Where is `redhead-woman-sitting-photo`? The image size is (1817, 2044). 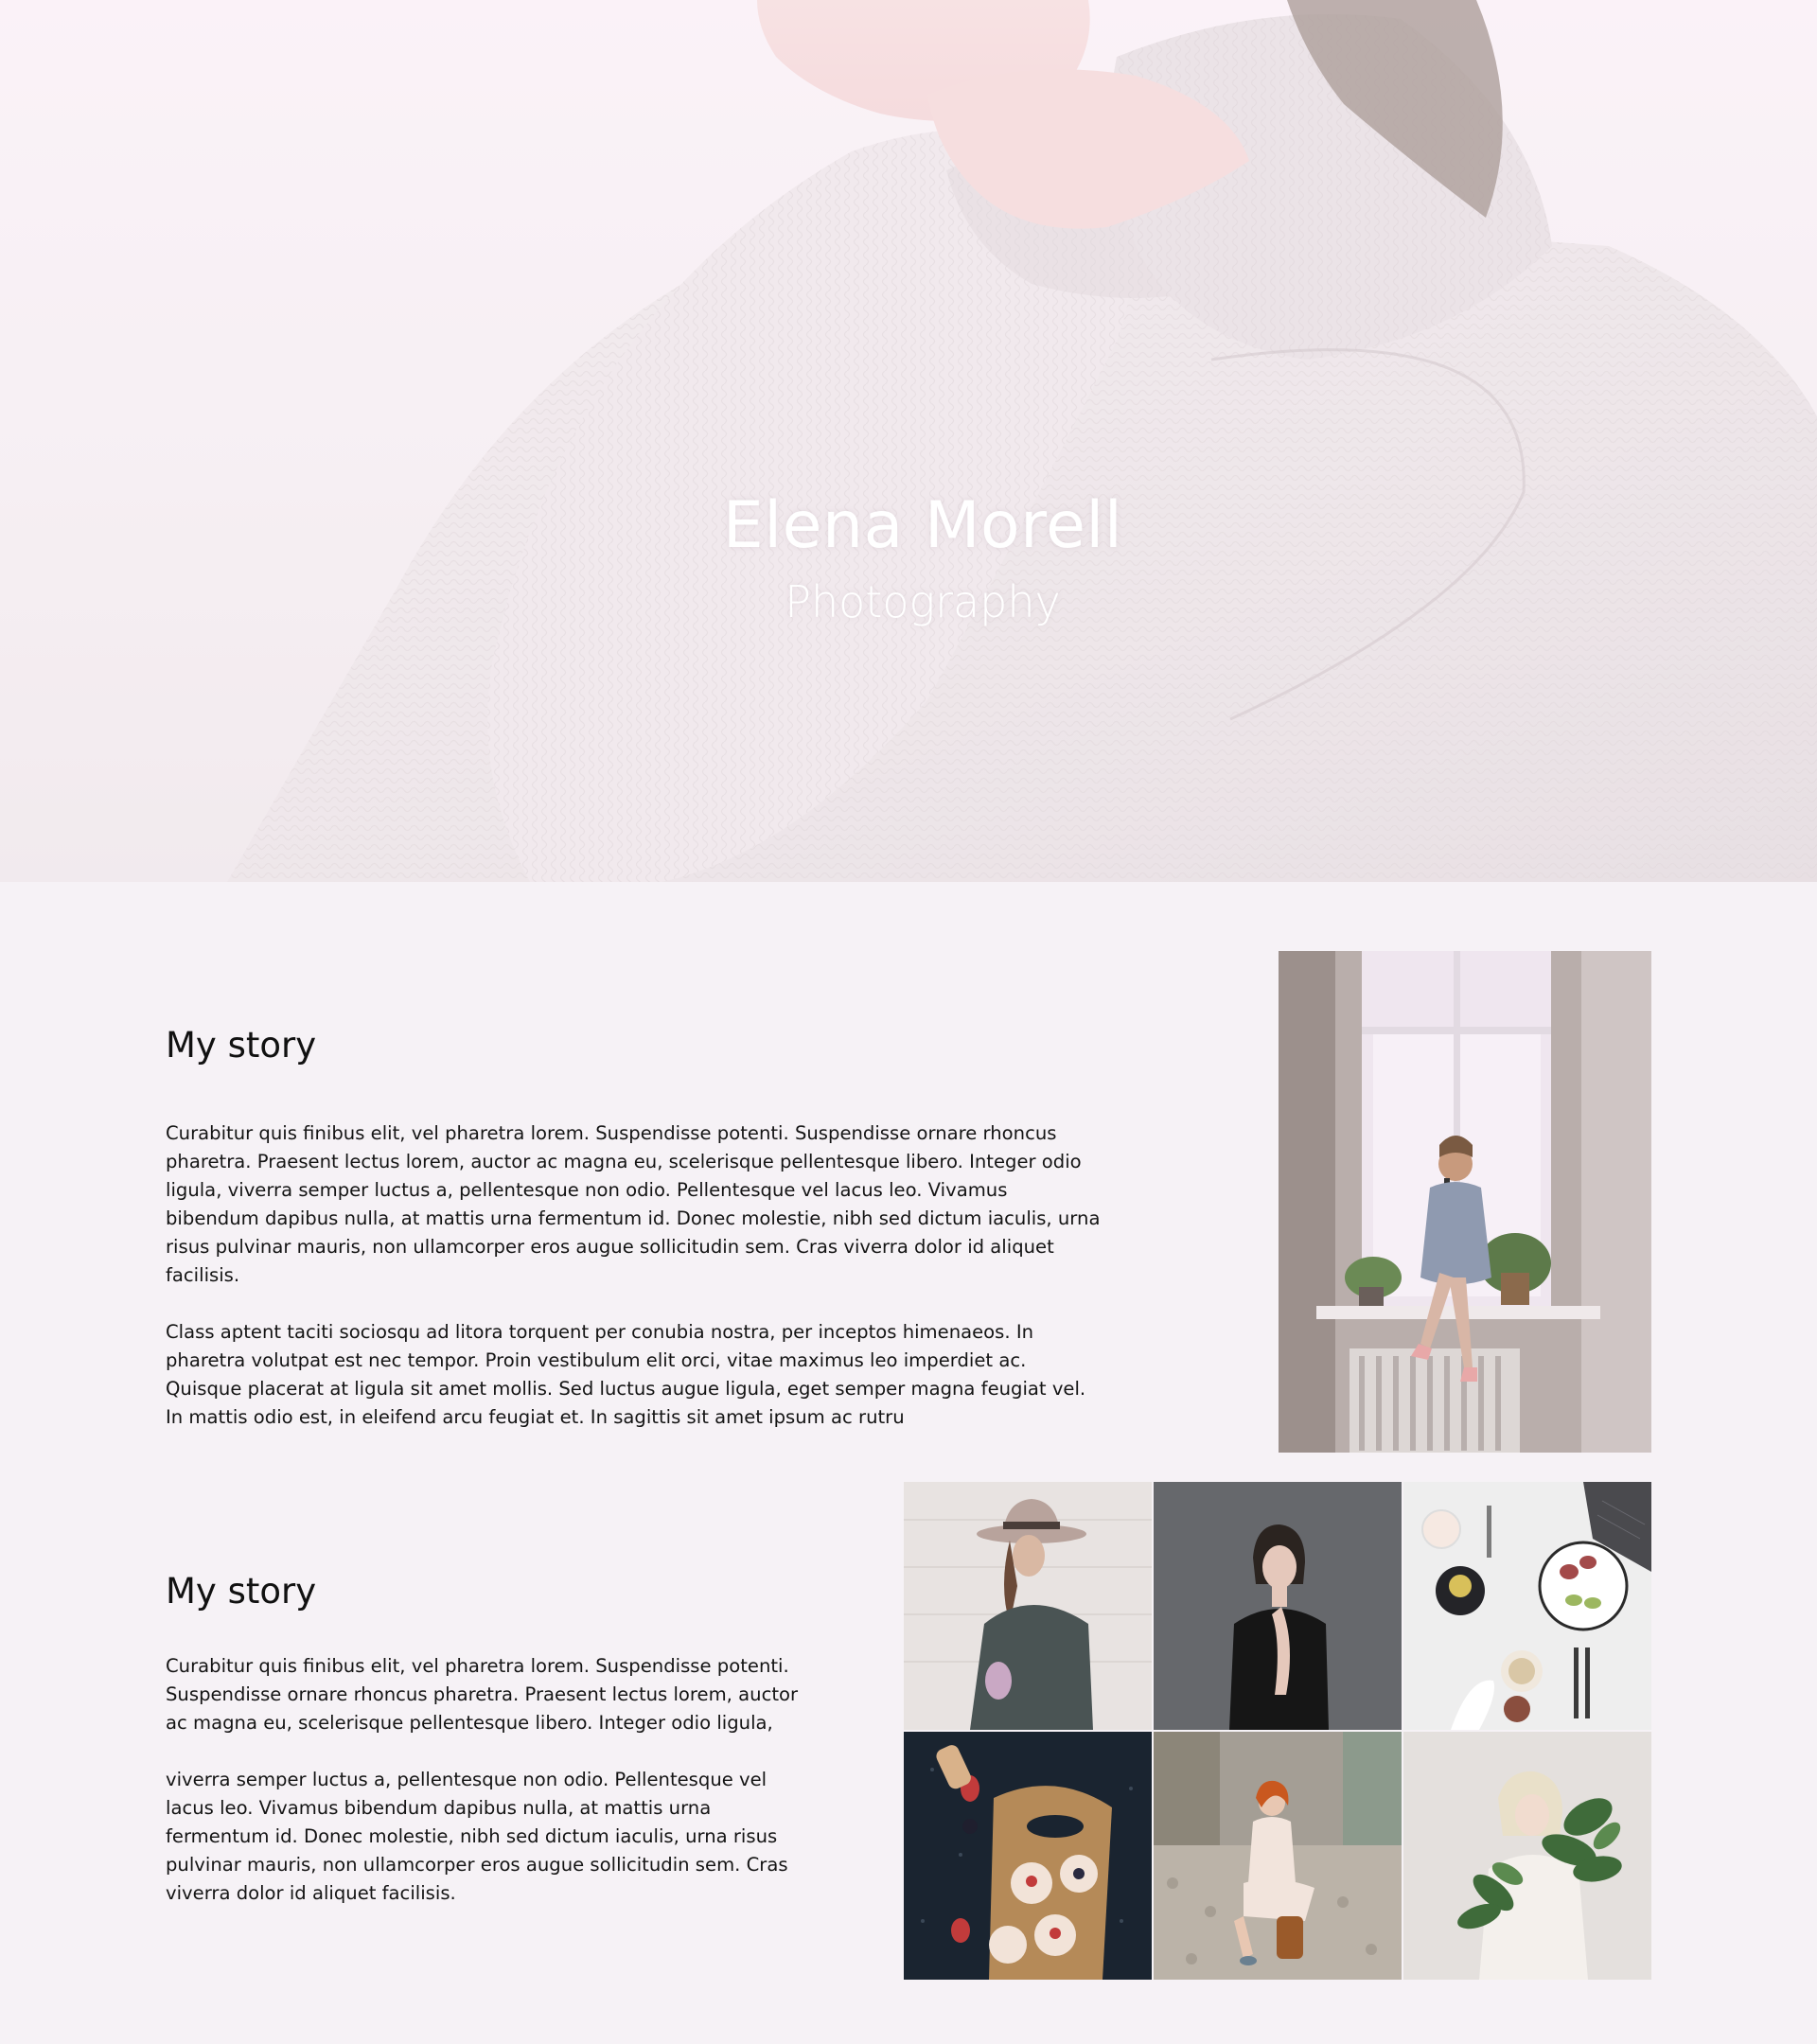 redhead-woman-sitting-photo is located at coordinates (1278, 1856).